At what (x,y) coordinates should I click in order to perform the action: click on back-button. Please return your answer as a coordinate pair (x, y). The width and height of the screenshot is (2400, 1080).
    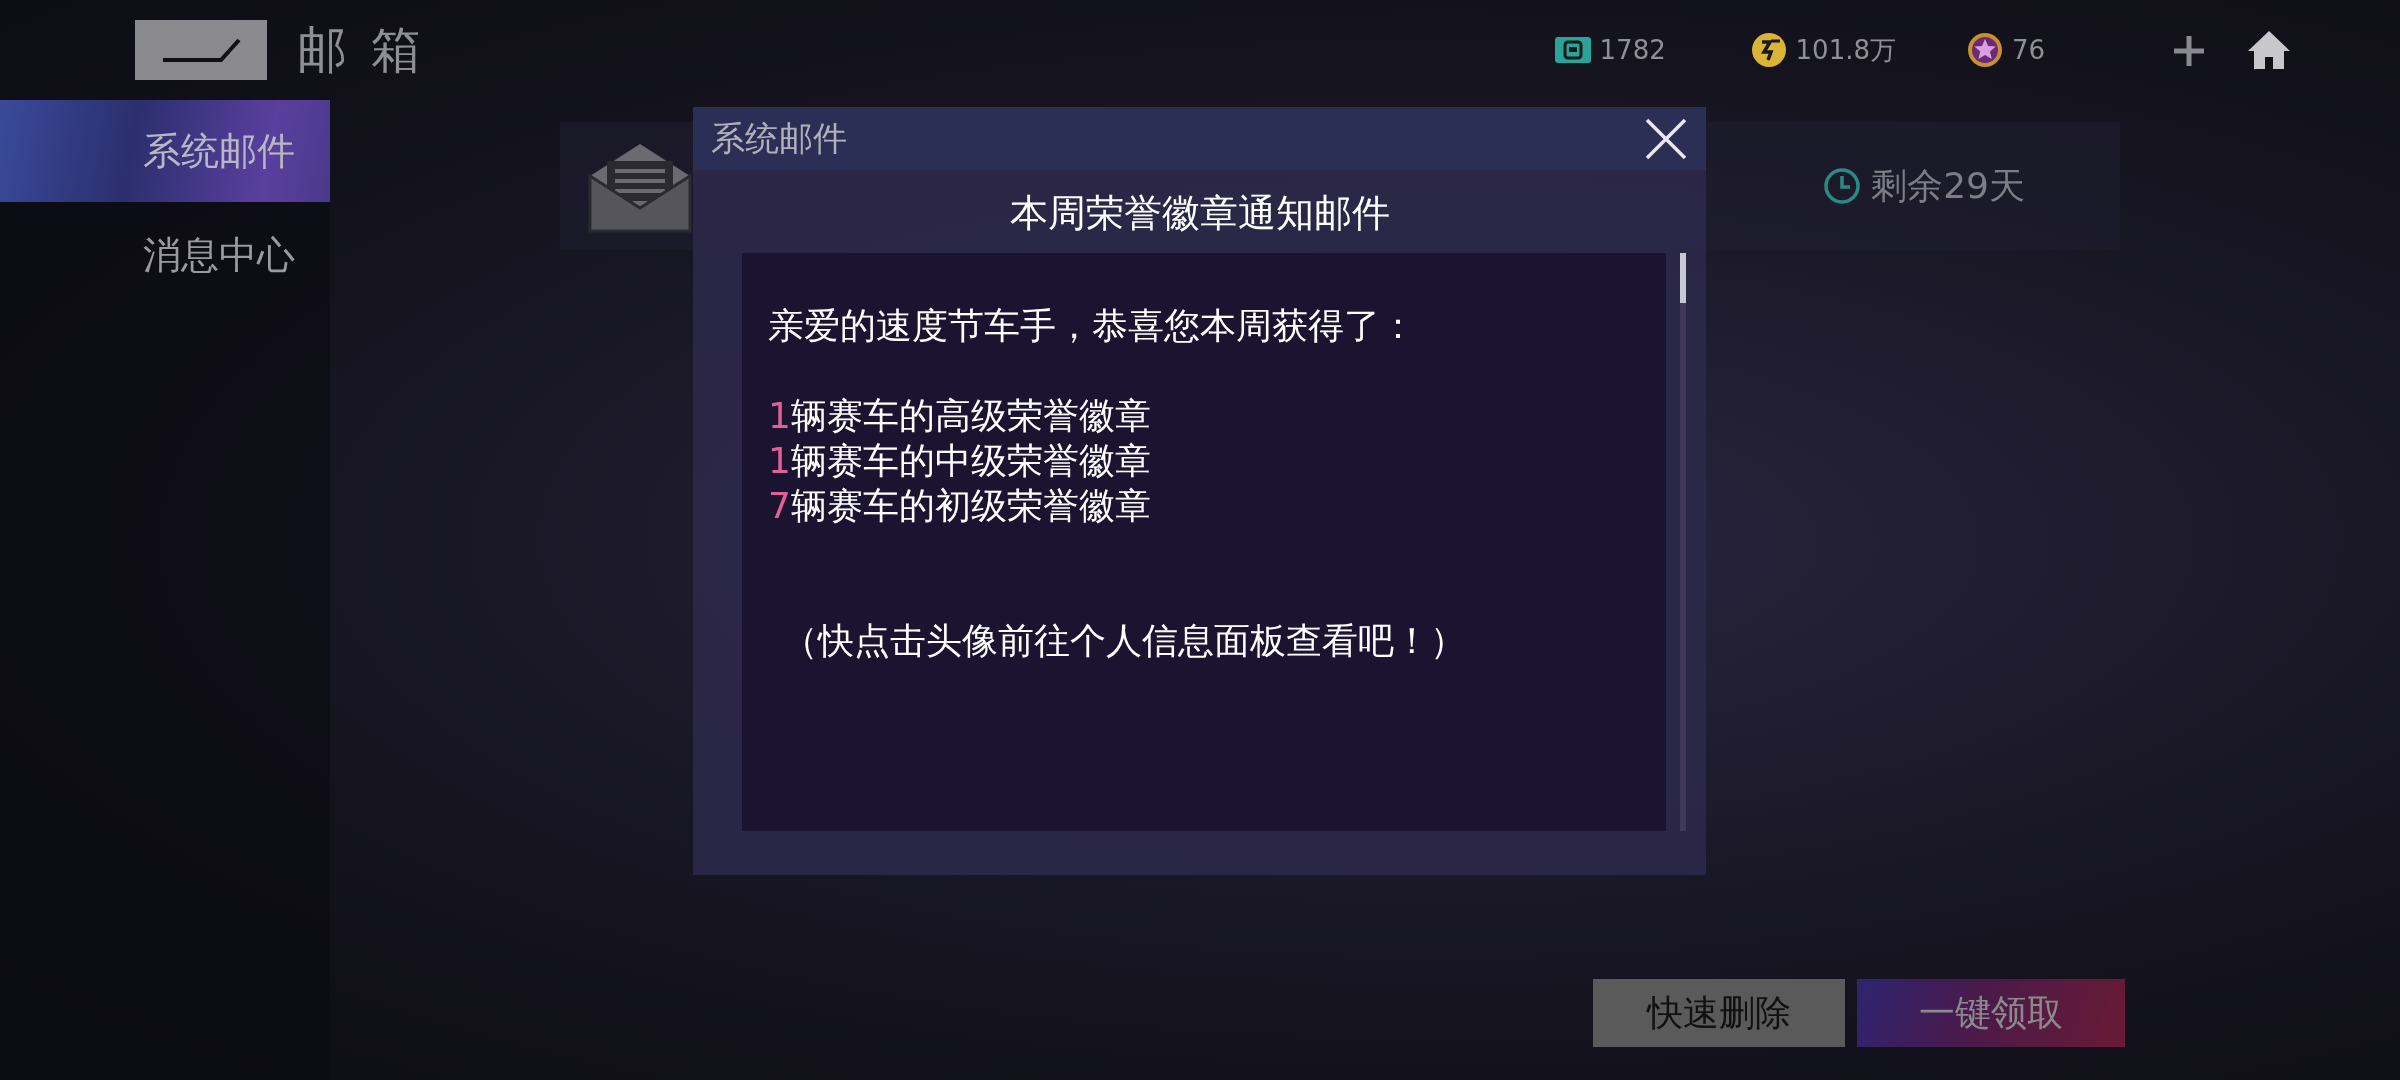
    Looking at the image, I should click on (201, 50).